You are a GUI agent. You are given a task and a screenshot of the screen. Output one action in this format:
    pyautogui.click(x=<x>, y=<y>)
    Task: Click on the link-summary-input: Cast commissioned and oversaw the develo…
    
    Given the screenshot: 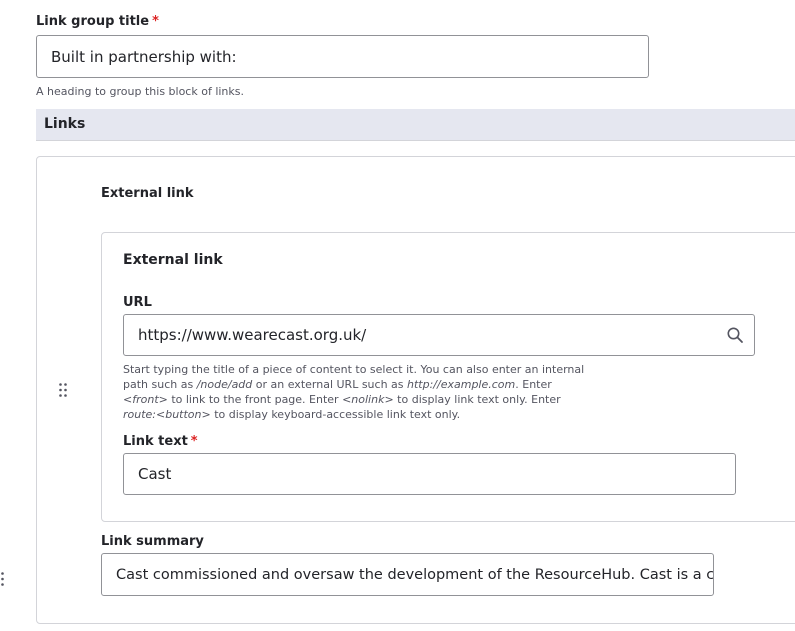 What is the action you would take?
    pyautogui.click(x=407, y=574)
    